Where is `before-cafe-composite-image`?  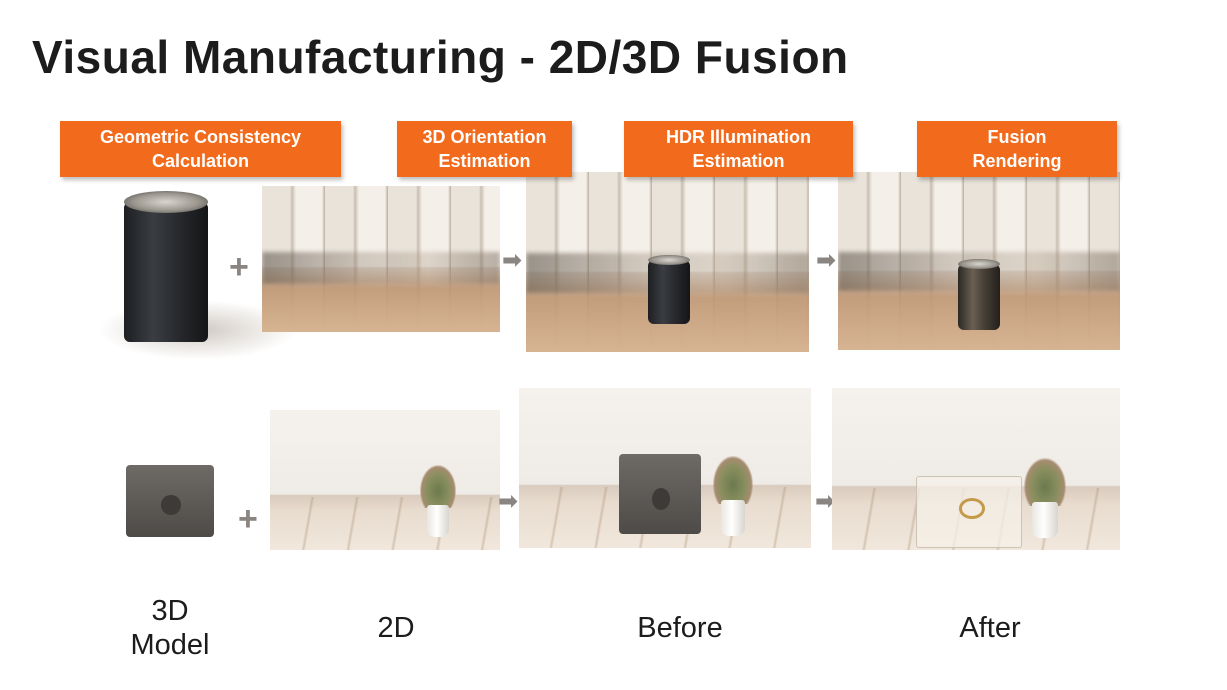 before-cafe-composite-image is located at coordinates (667, 262).